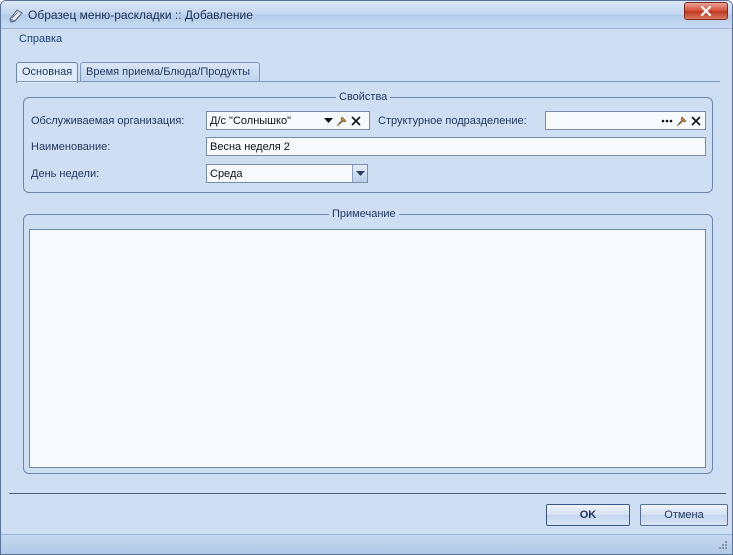 Image resolution: width=733 pixels, height=555 pixels. I want to click on notes-legend: Примечание, so click(364, 214).